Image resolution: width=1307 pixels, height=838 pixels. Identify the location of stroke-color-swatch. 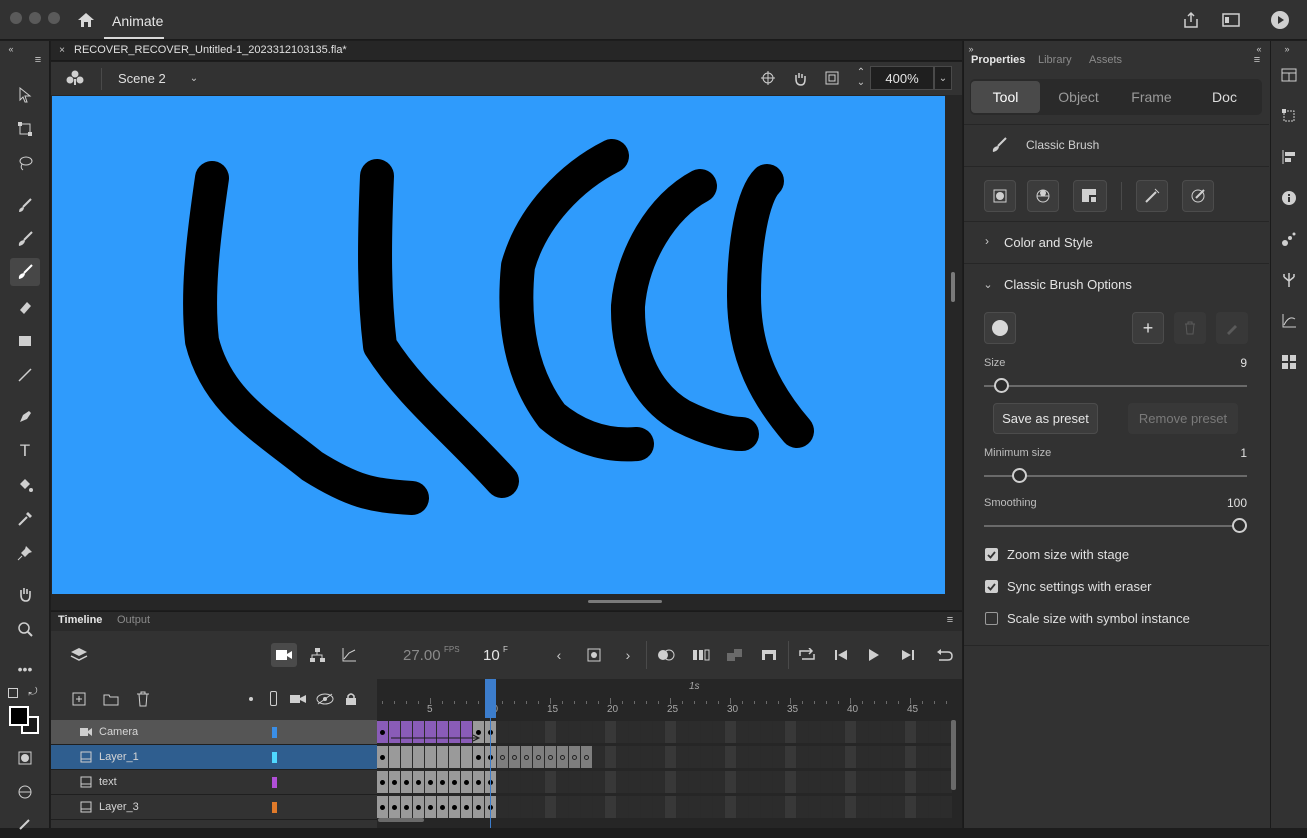
(19, 716).